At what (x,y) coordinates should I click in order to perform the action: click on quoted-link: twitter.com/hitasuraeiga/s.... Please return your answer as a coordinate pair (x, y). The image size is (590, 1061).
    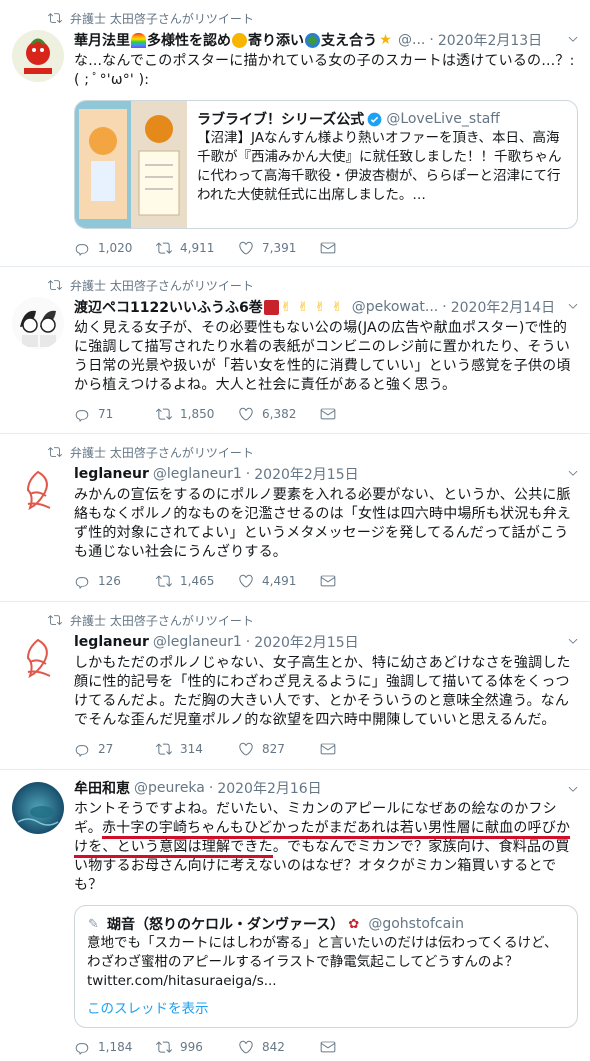
    Looking at the image, I should click on (326, 981).